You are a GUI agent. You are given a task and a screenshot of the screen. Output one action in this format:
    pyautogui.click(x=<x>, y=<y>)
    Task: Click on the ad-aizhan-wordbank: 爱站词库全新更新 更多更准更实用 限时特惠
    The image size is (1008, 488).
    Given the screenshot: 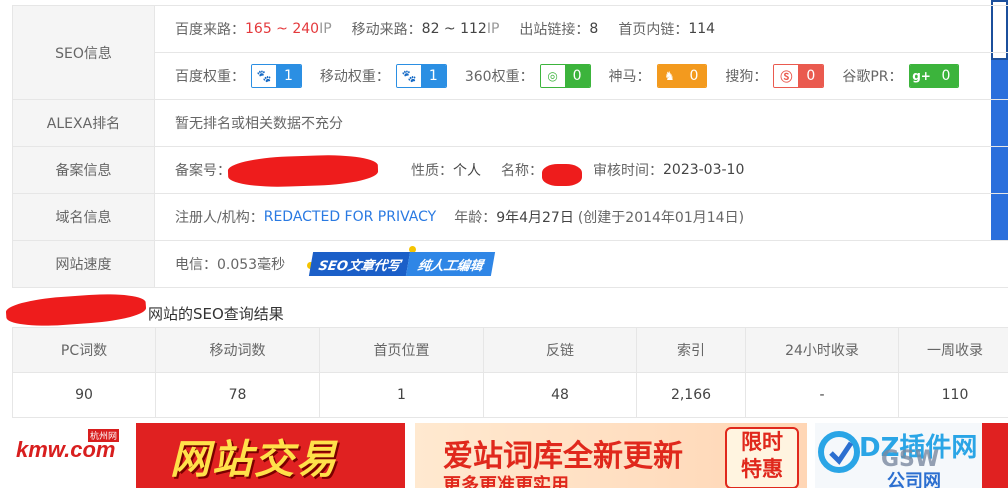 What is the action you would take?
    pyautogui.click(x=611, y=455)
    